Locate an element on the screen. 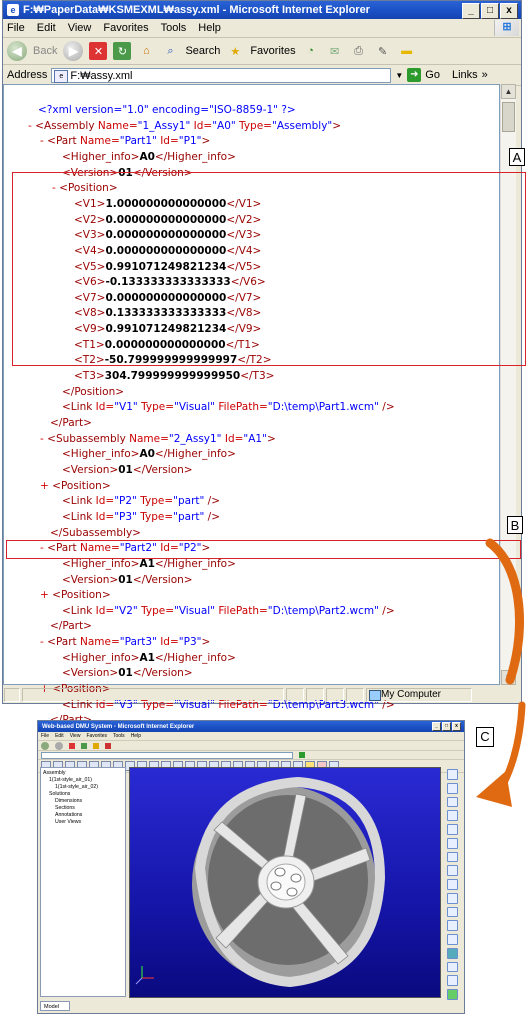  dmu-menu-tools: Tools is located at coordinates (119, 736).